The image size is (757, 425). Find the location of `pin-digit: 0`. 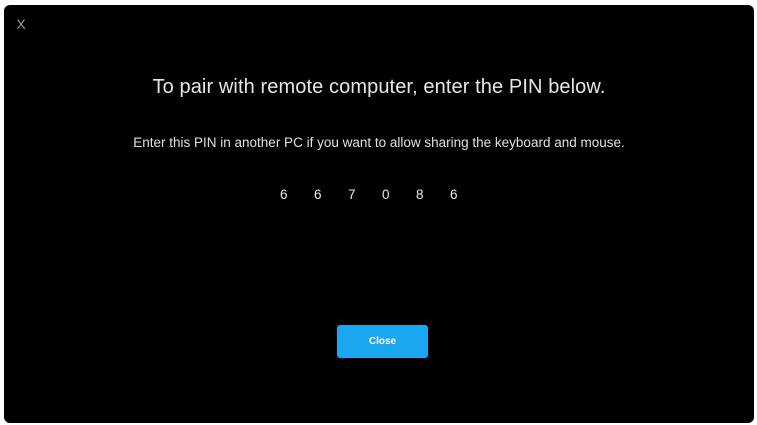

pin-digit: 0 is located at coordinates (386, 194).